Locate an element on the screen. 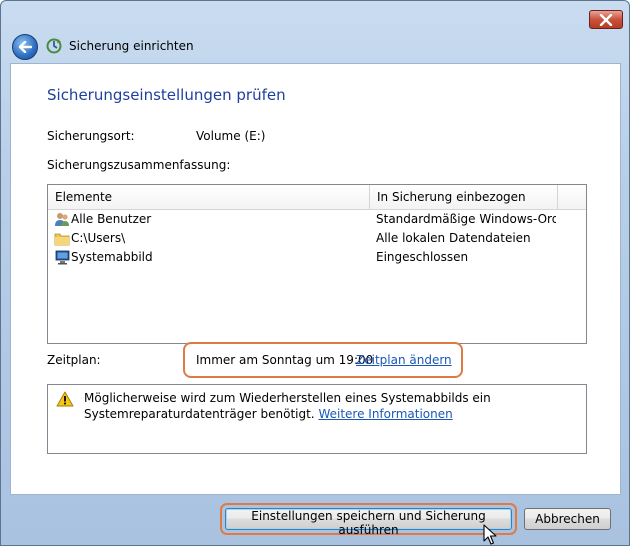  more-info-link: Weitere Informationen is located at coordinates (385, 414).